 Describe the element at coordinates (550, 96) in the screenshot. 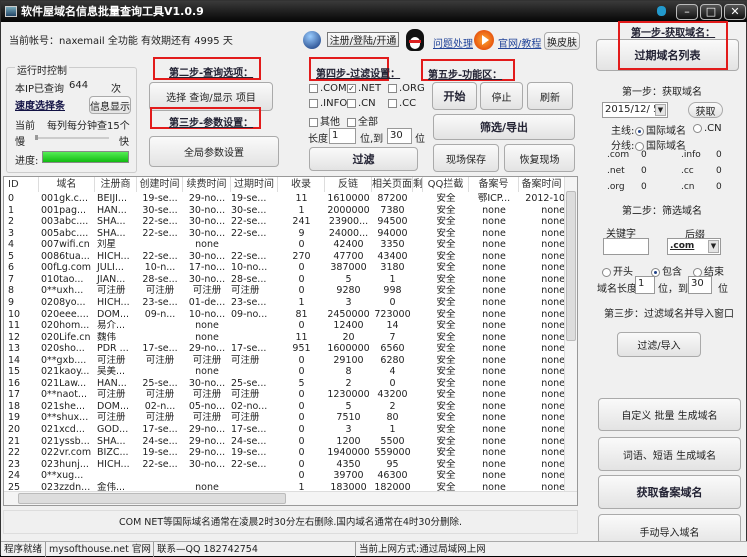

I see `refresh-button: 刷新` at that location.